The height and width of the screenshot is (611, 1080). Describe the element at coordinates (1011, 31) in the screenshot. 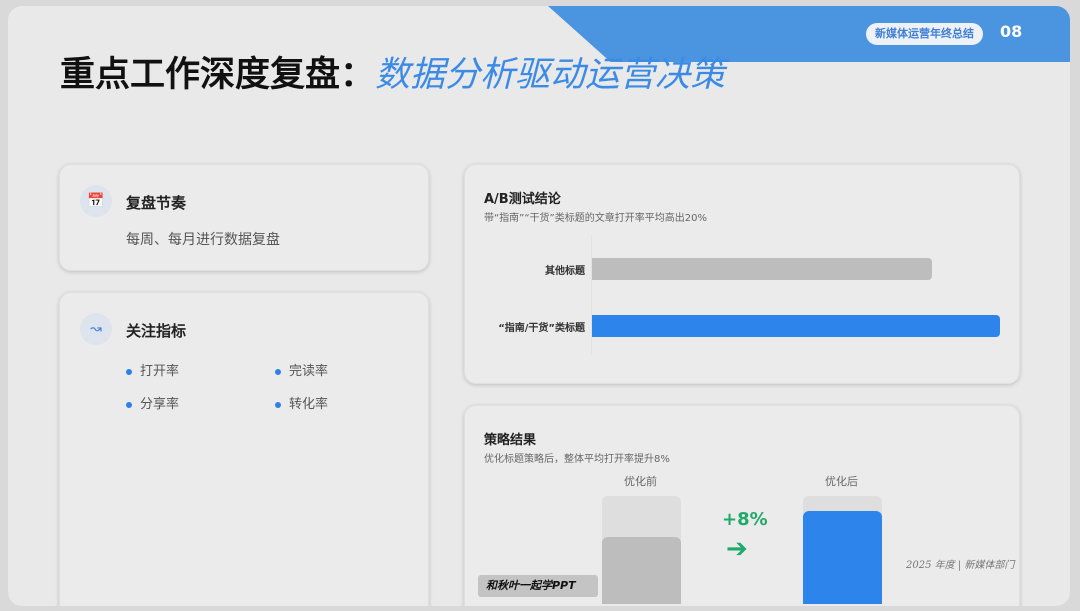

I see `page-number: 08` at that location.